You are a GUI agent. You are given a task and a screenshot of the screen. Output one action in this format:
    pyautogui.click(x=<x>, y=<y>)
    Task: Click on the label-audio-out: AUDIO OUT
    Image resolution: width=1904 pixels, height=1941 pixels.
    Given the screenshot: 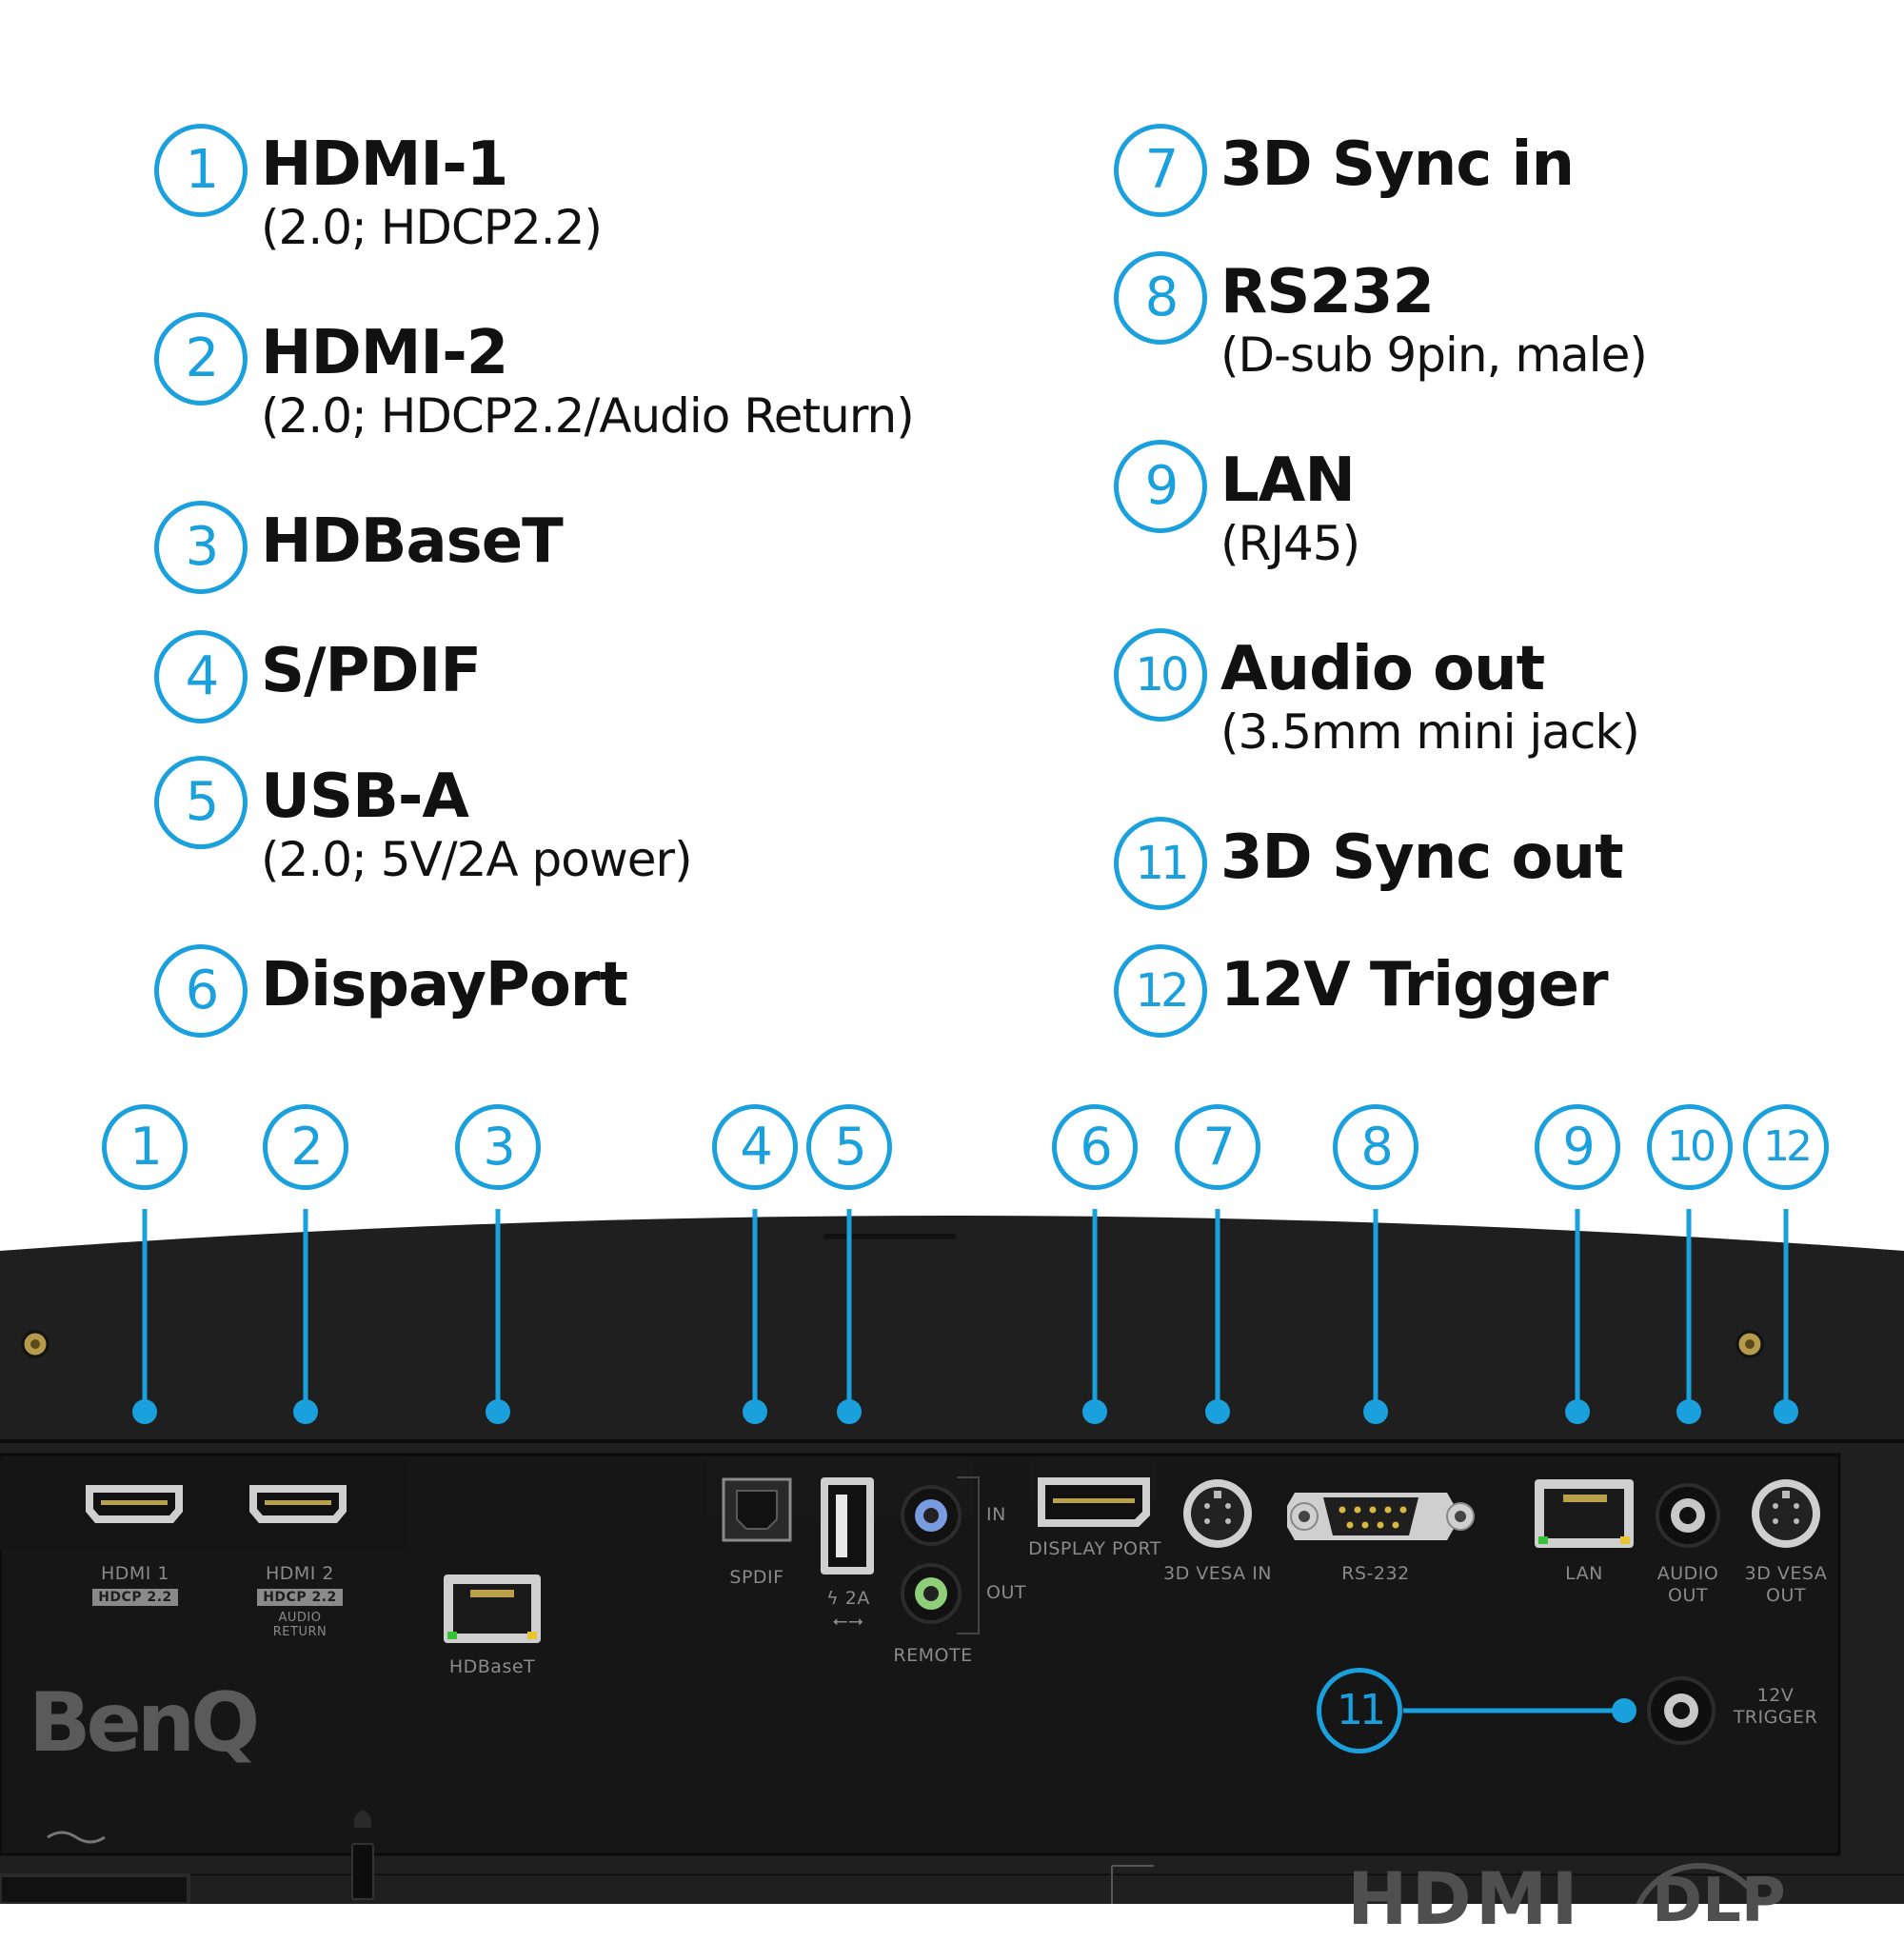 What is the action you would take?
    pyautogui.click(x=1687, y=1584)
    